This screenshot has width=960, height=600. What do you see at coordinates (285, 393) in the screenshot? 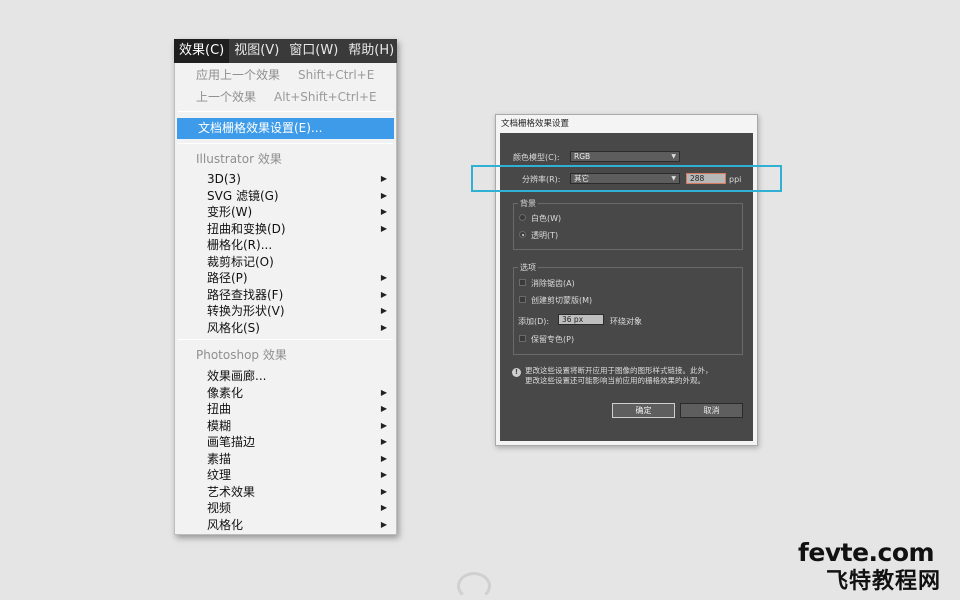
I see `menu-item: 像素化 ▶` at bounding box center [285, 393].